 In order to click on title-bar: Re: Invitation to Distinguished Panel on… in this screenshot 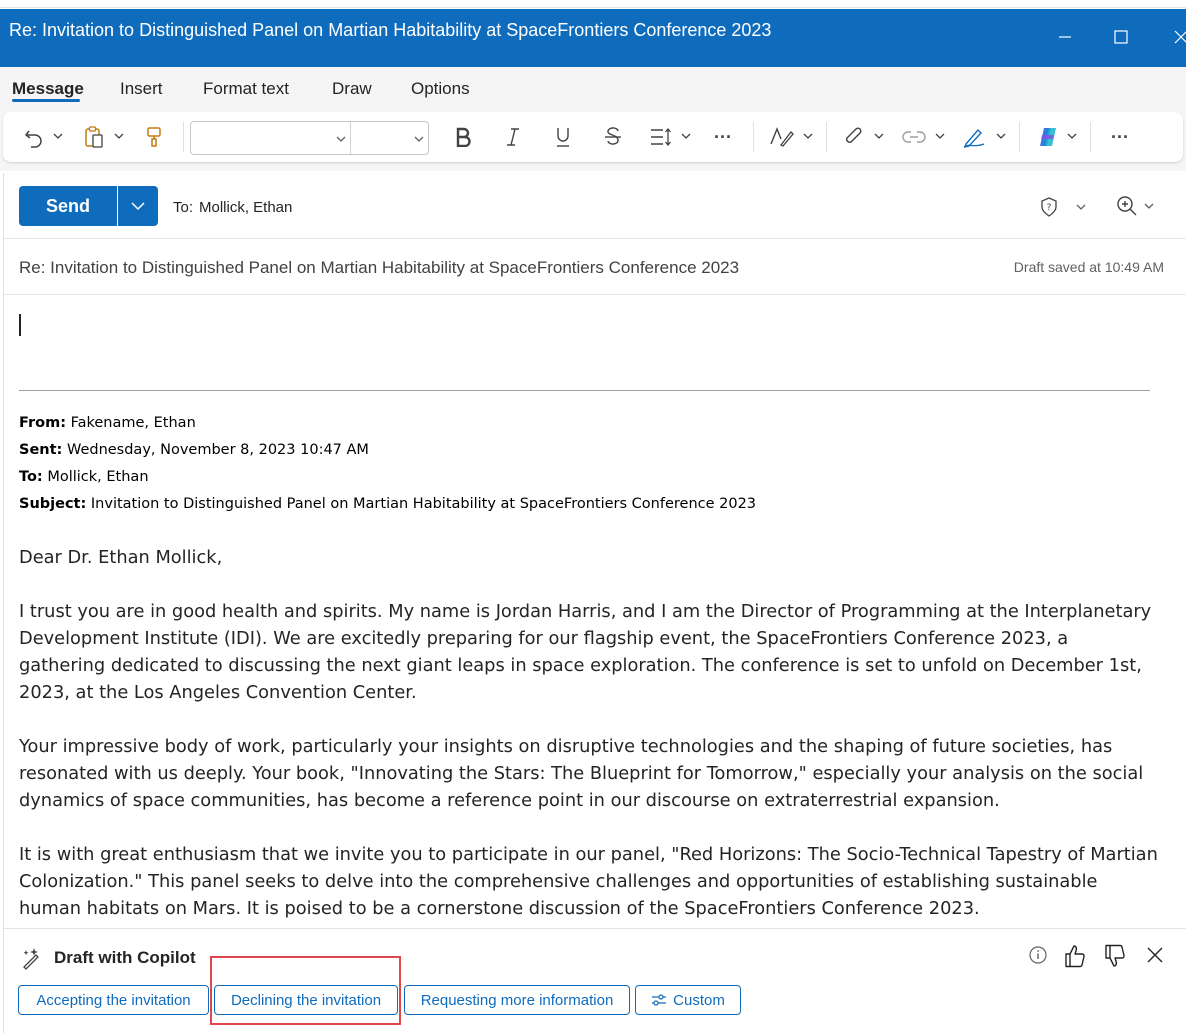, I will do `click(593, 33)`.